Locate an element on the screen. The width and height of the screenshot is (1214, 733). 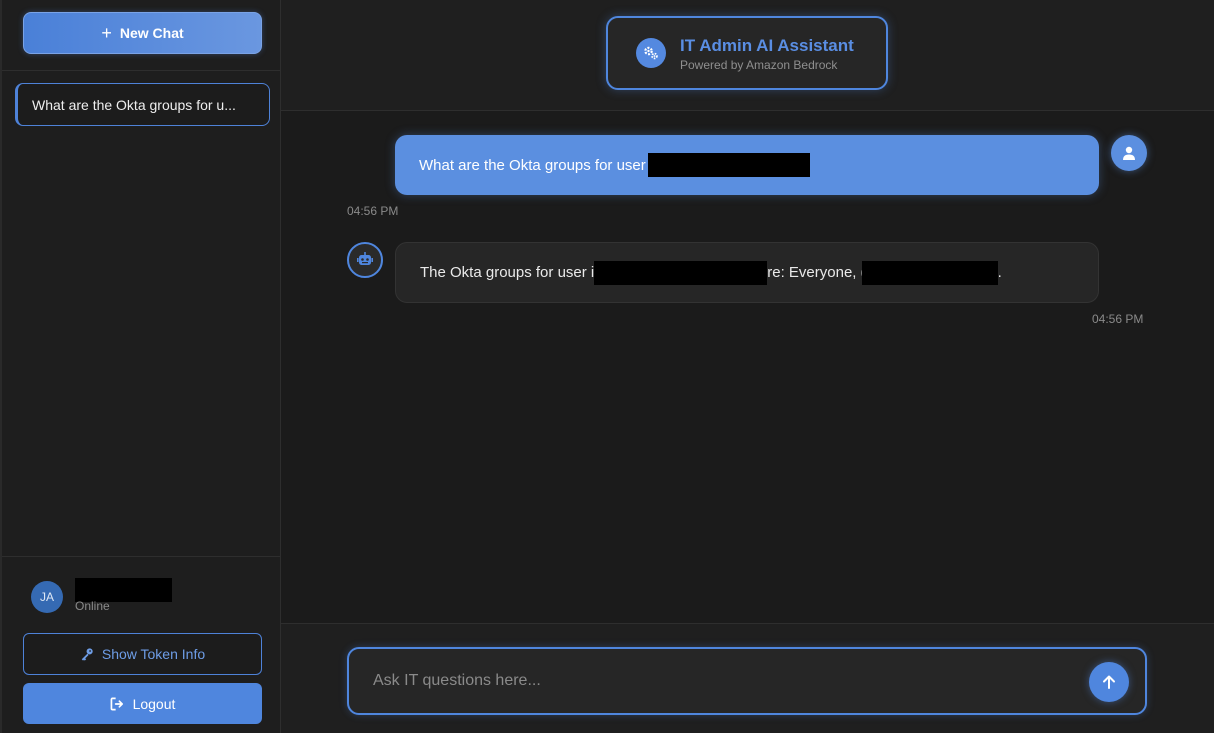
arrow-up-icon is located at coordinates (1109, 682).